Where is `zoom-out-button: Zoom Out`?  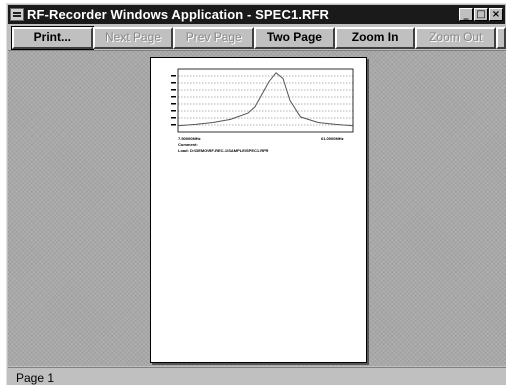 zoom-out-button: Zoom Out is located at coordinates (456, 38).